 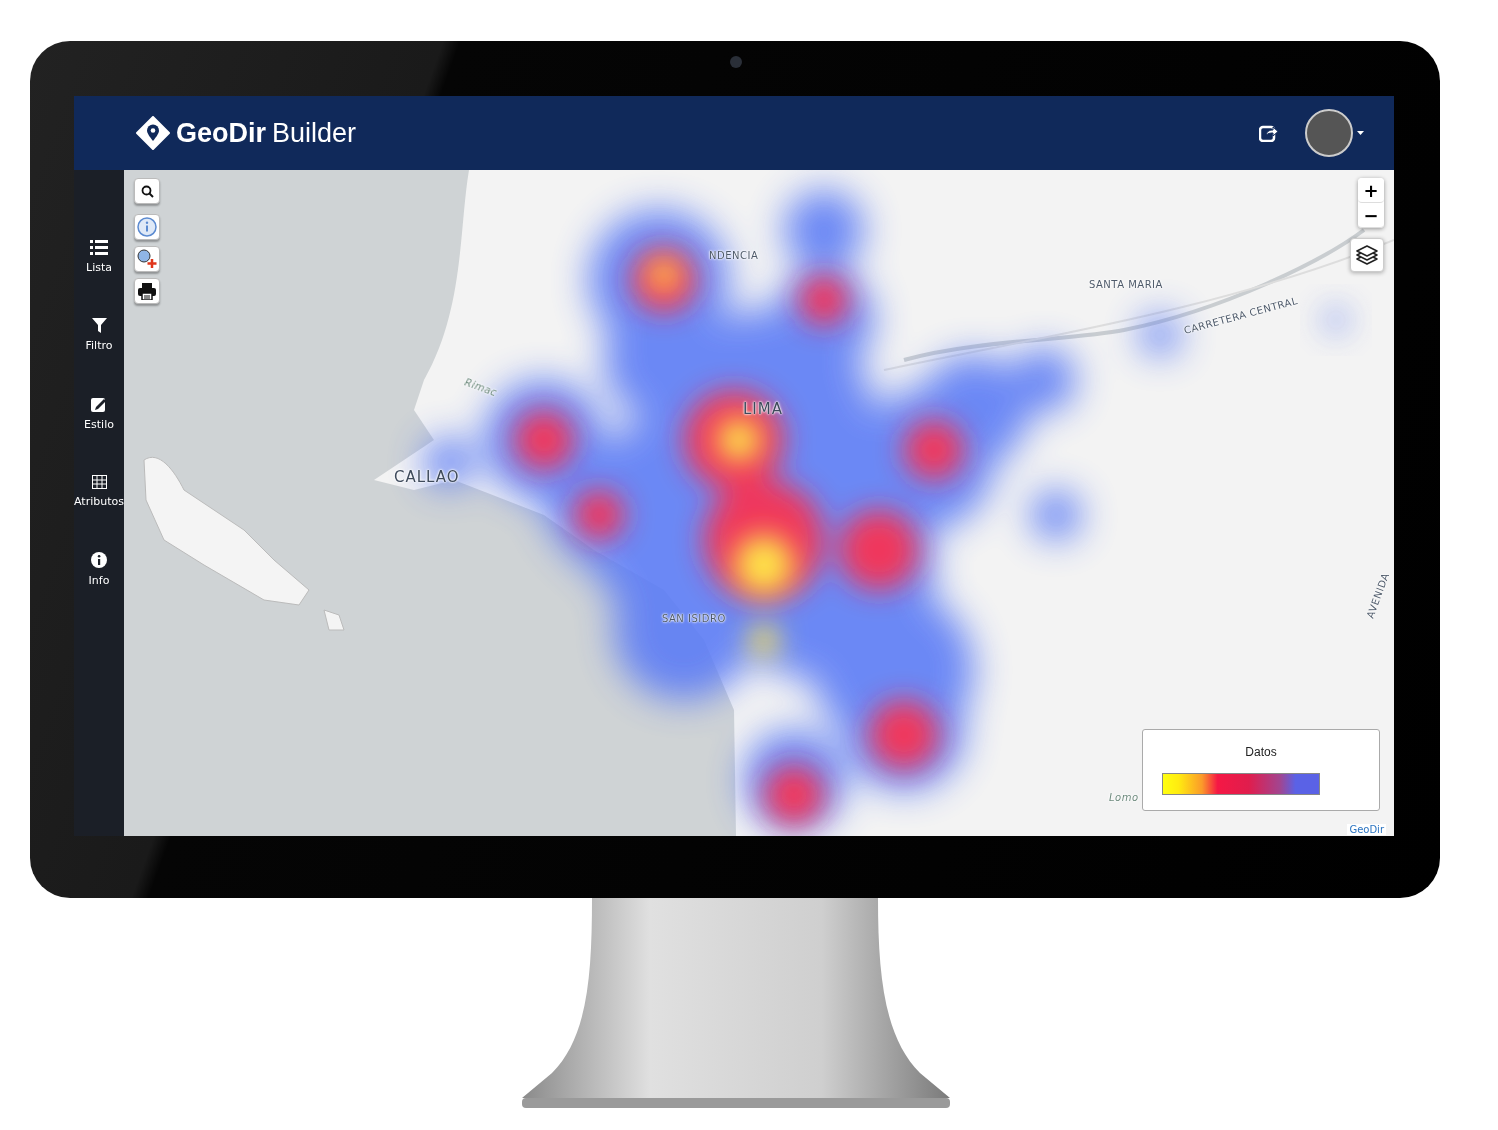 What do you see at coordinates (99, 491) in the screenshot?
I see `sidebar-item: Atributos` at bounding box center [99, 491].